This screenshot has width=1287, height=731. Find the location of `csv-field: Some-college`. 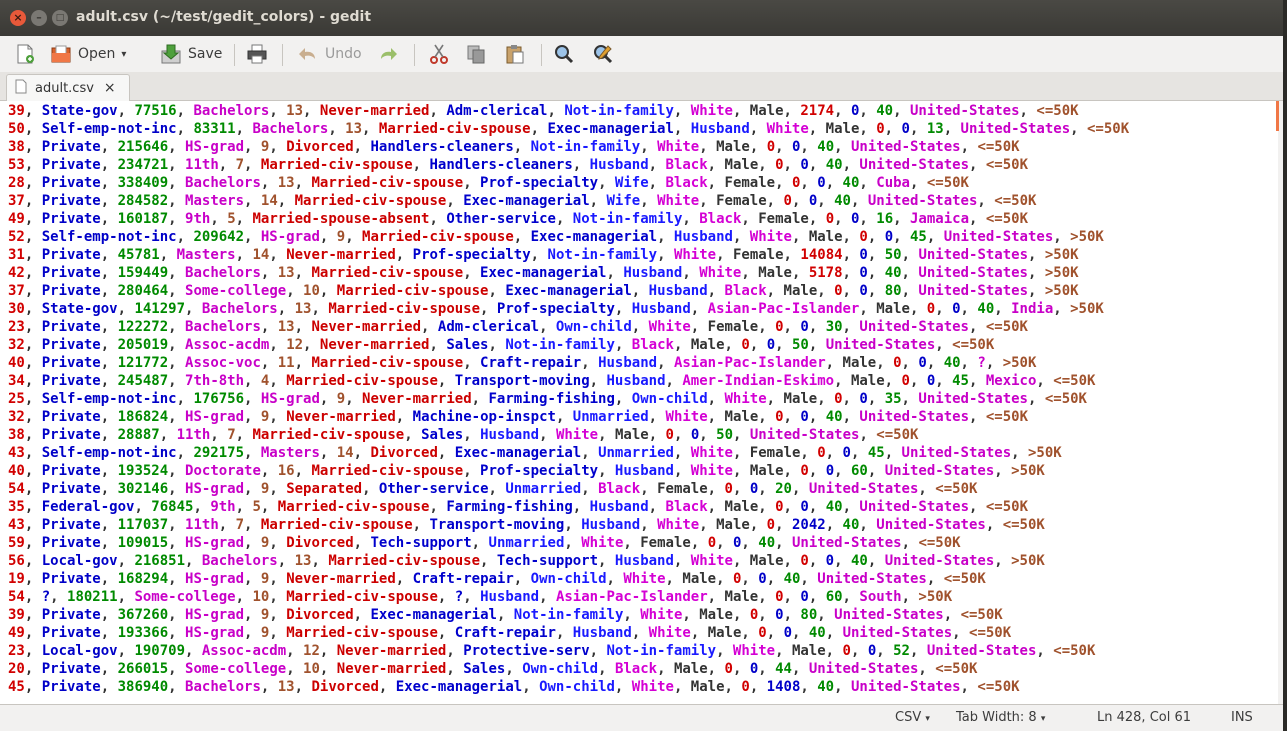

csv-field: Some-college is located at coordinates (236, 669).